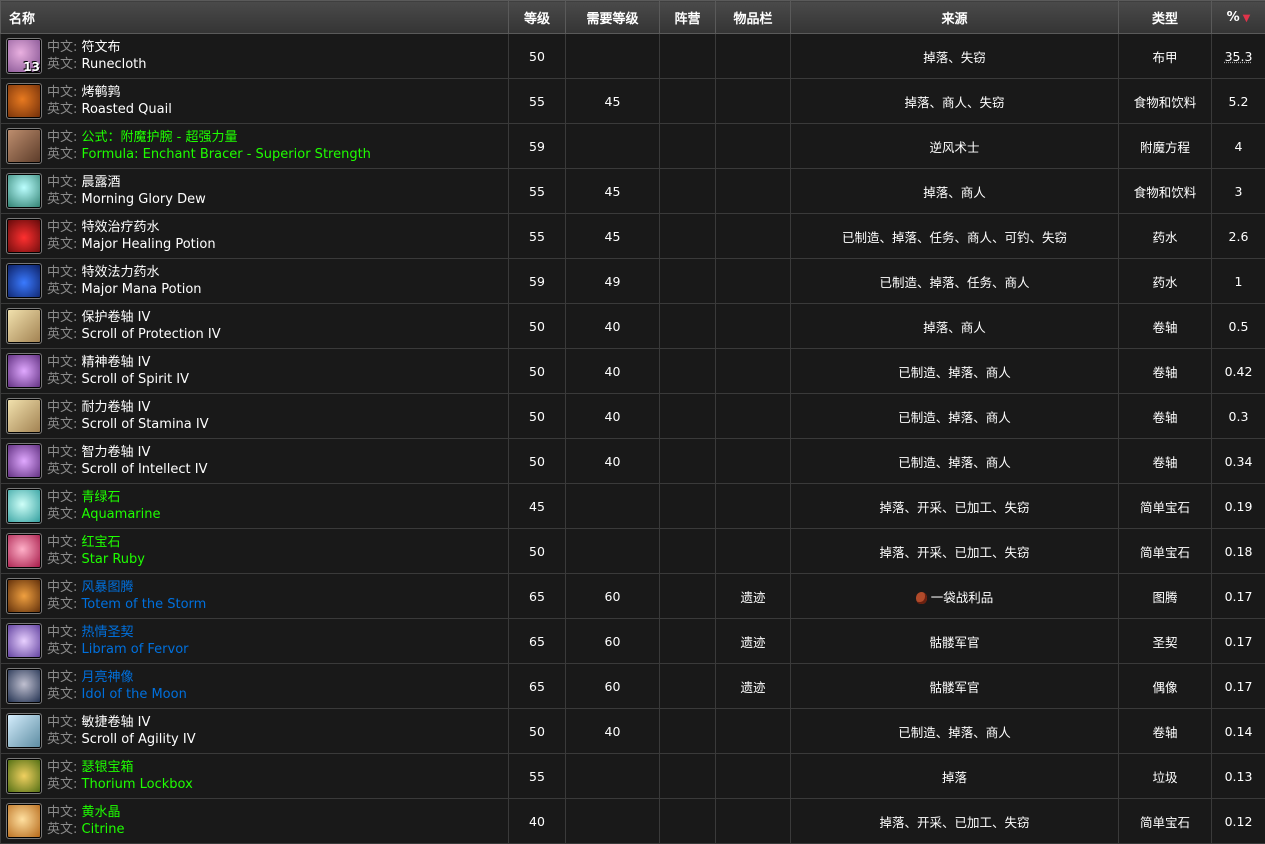  Describe the element at coordinates (954, 147) in the screenshot. I see `source-text: 逆风术士` at that location.